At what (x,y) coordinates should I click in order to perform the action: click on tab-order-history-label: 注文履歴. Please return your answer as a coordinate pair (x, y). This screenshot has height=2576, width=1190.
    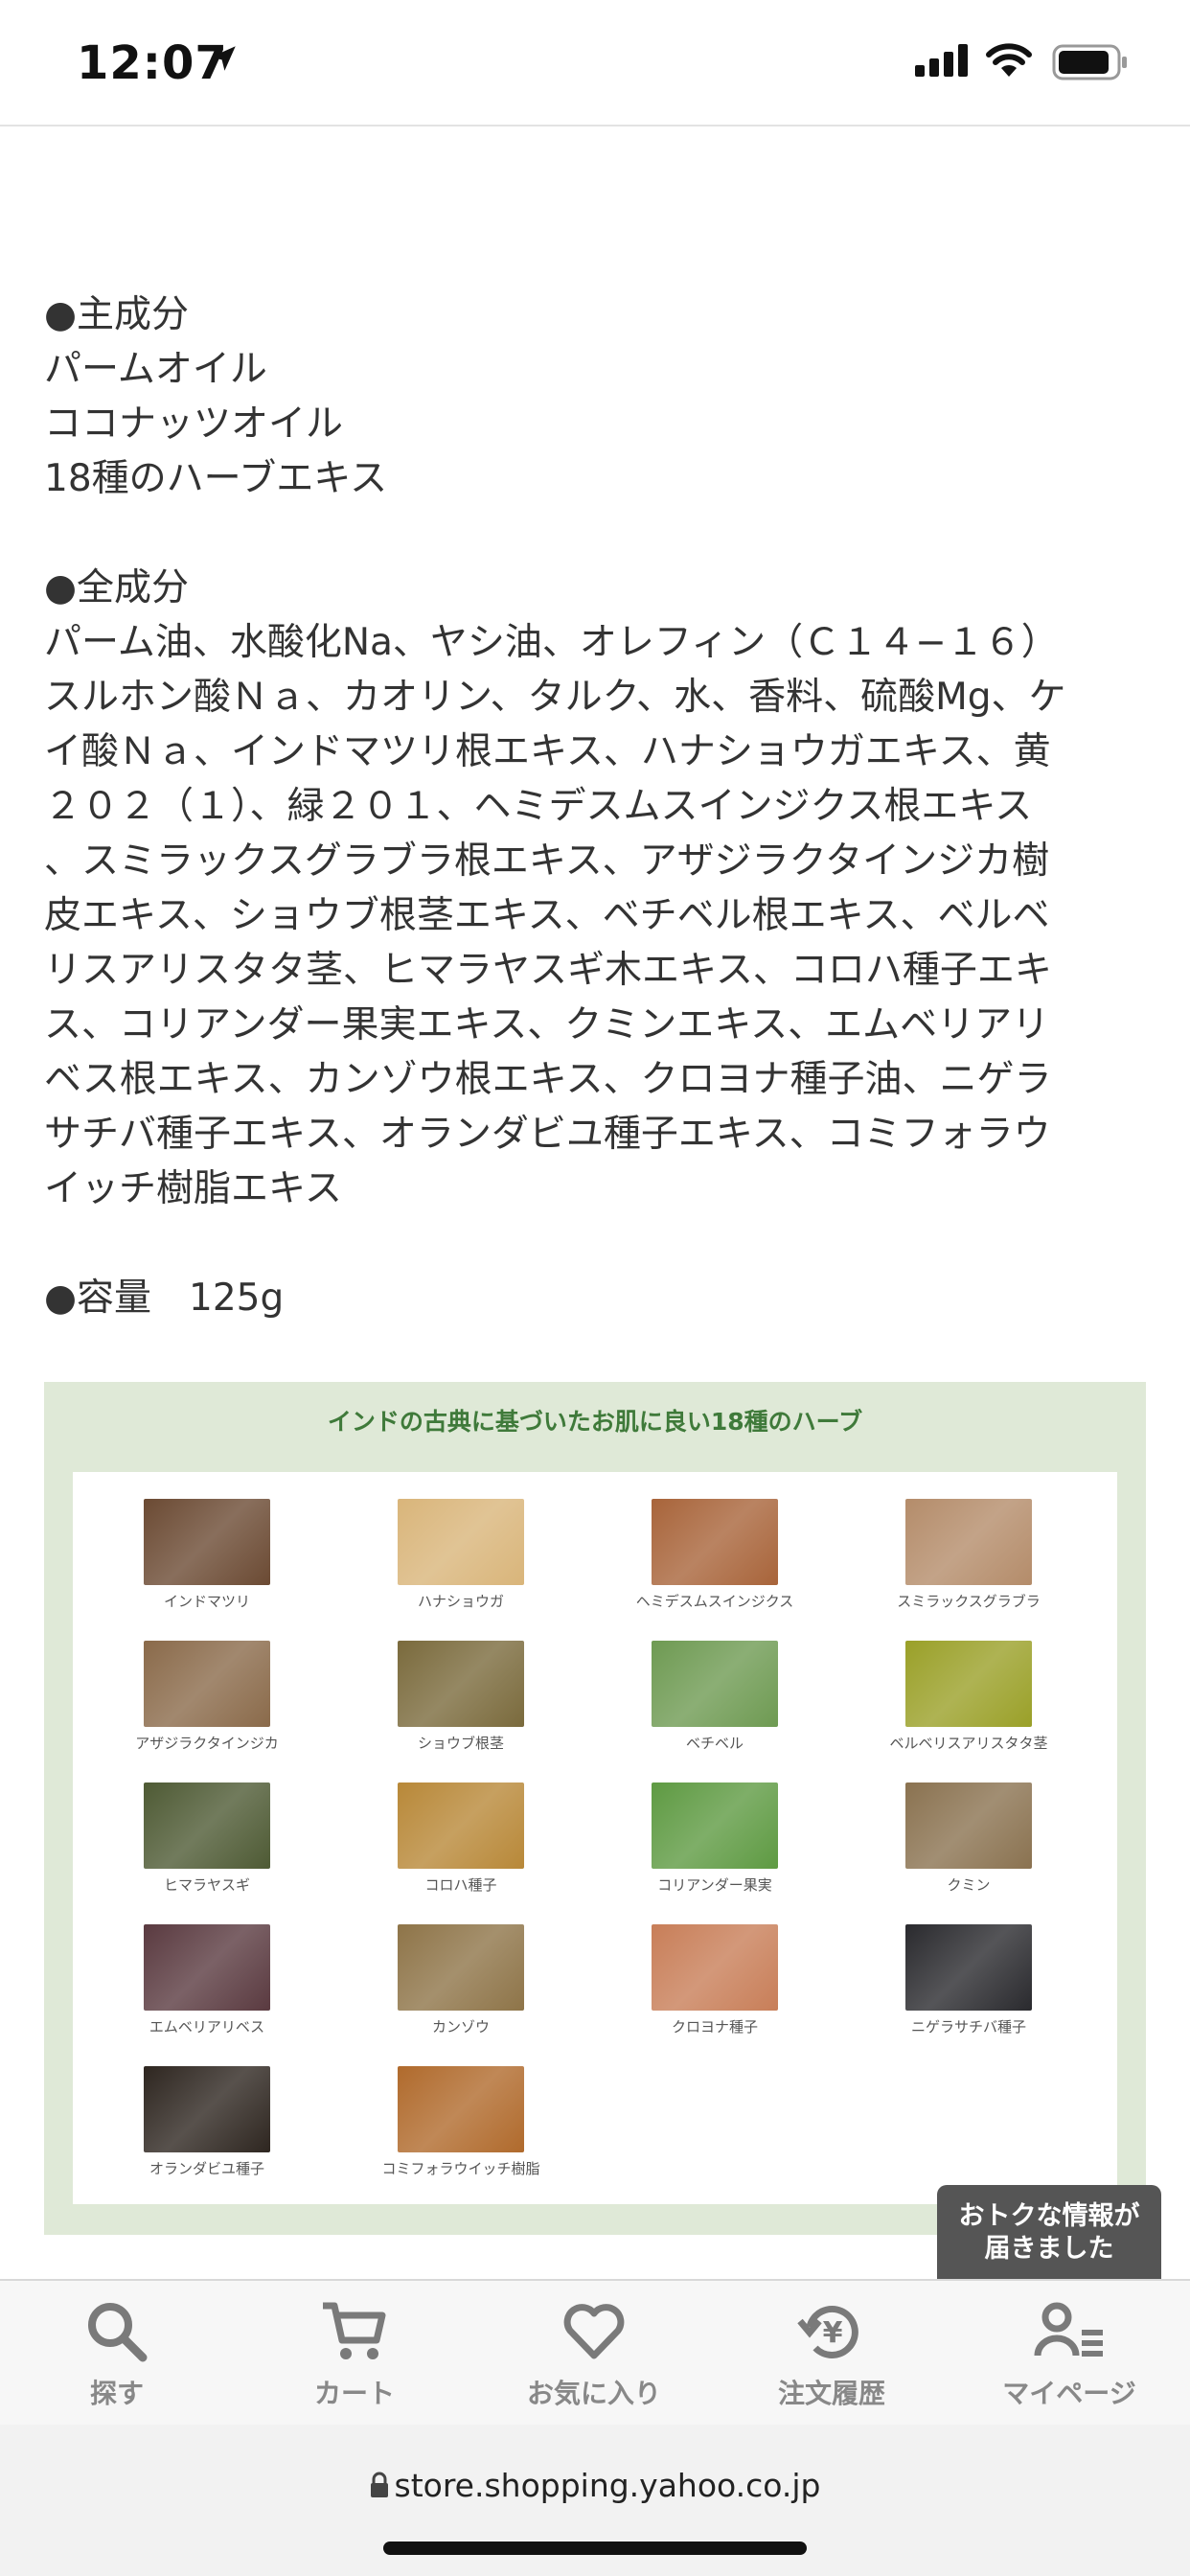
    Looking at the image, I should click on (831, 2393).